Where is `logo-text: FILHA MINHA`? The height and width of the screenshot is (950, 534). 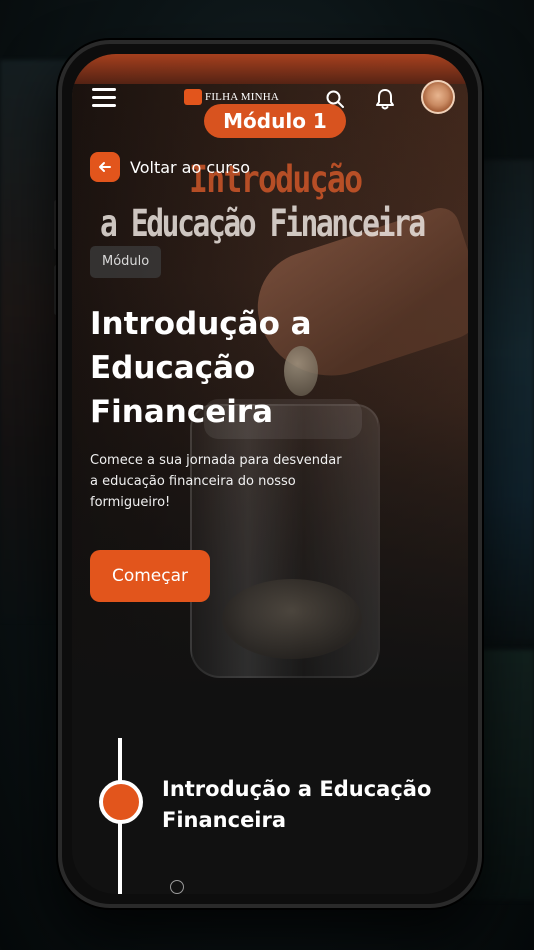 logo-text: FILHA MINHA is located at coordinates (242, 97).